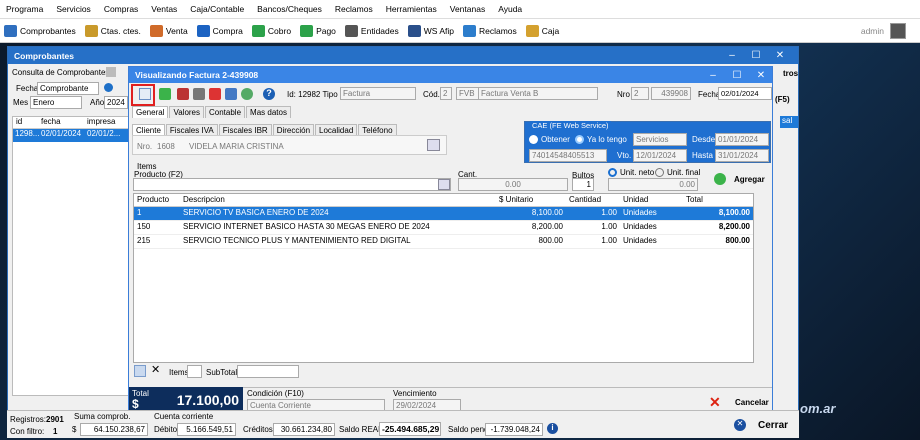  I want to click on cae-number-input: 74014548405513, so click(568, 155).